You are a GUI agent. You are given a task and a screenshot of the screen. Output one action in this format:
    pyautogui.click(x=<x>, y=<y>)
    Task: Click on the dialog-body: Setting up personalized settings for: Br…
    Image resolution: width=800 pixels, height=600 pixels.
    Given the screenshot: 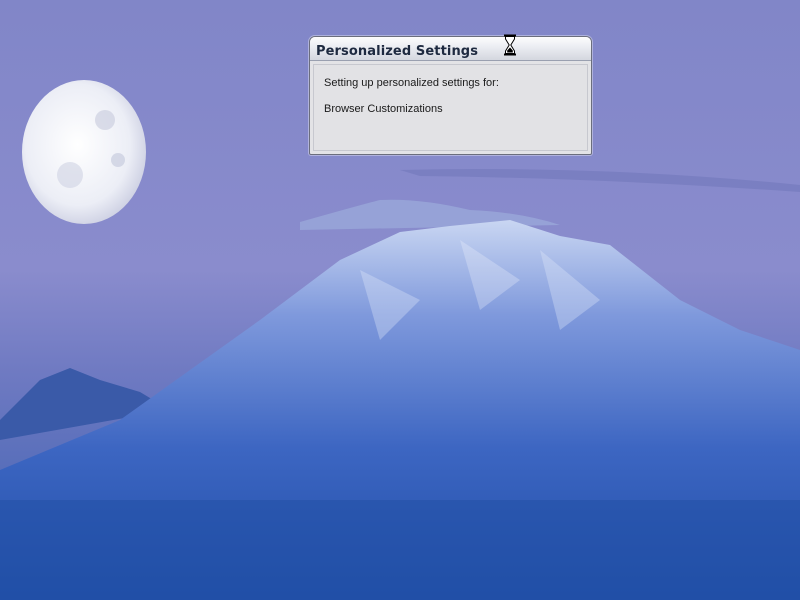 What is the action you would take?
    pyautogui.click(x=450, y=107)
    